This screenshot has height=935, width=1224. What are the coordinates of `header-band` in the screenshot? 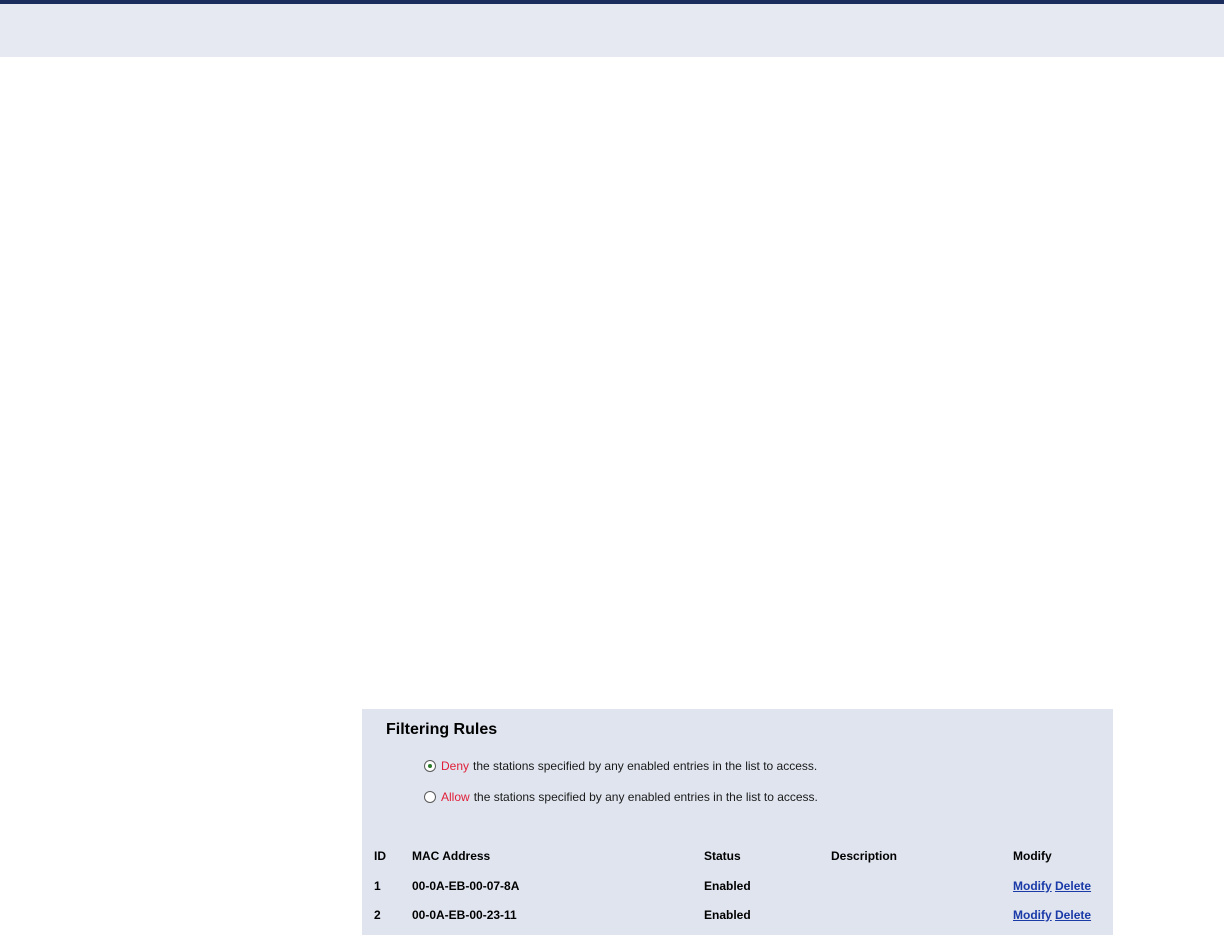 It's located at (612, 30).